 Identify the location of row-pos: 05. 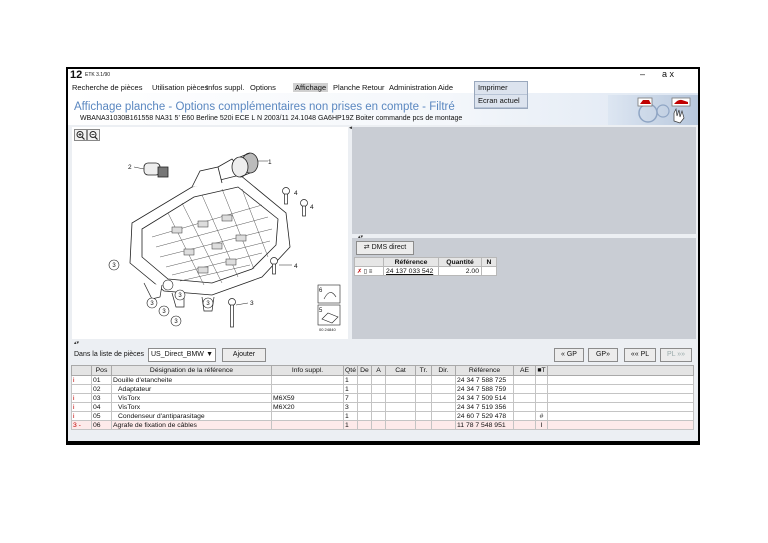
(101, 416).